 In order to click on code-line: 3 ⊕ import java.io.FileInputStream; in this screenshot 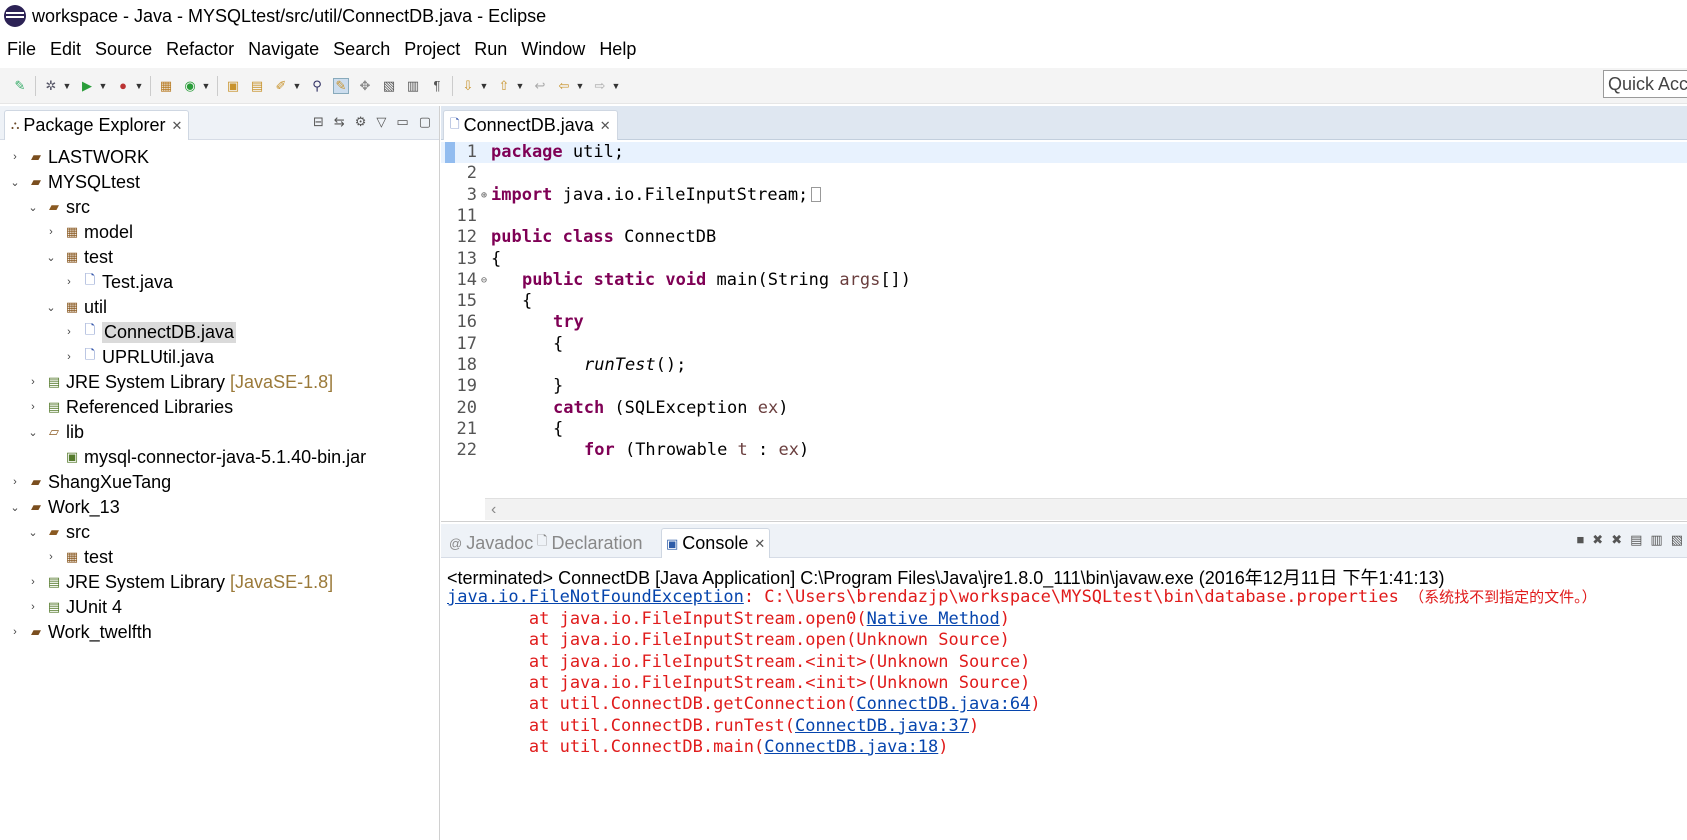, I will do `click(1064, 195)`.